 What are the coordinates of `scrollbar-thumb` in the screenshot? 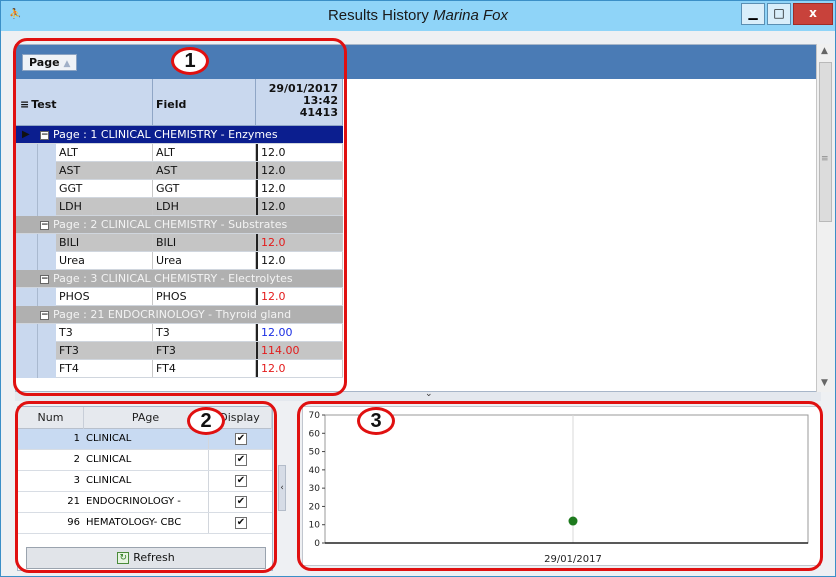 It's located at (825, 142).